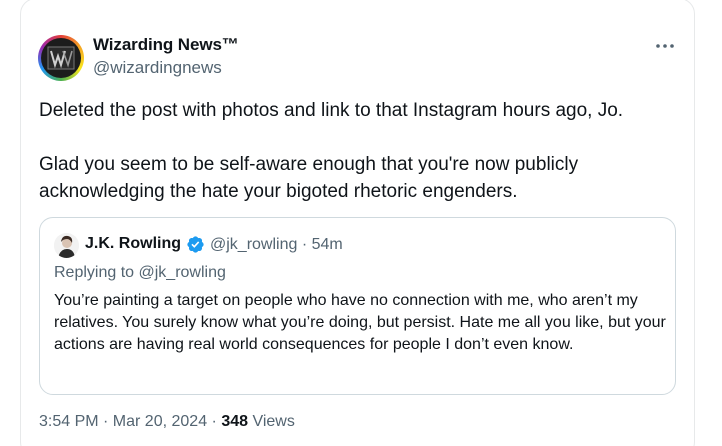 This screenshot has height=446, width=722. I want to click on author-handle: @wizardingnews, so click(157, 68).